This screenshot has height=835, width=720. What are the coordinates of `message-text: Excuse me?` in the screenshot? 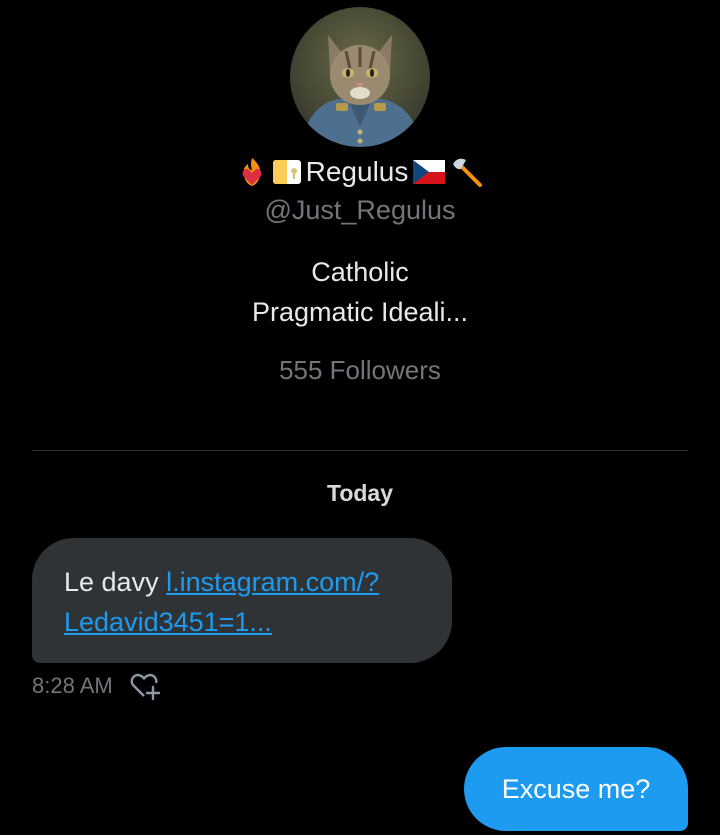 It's located at (576, 788).